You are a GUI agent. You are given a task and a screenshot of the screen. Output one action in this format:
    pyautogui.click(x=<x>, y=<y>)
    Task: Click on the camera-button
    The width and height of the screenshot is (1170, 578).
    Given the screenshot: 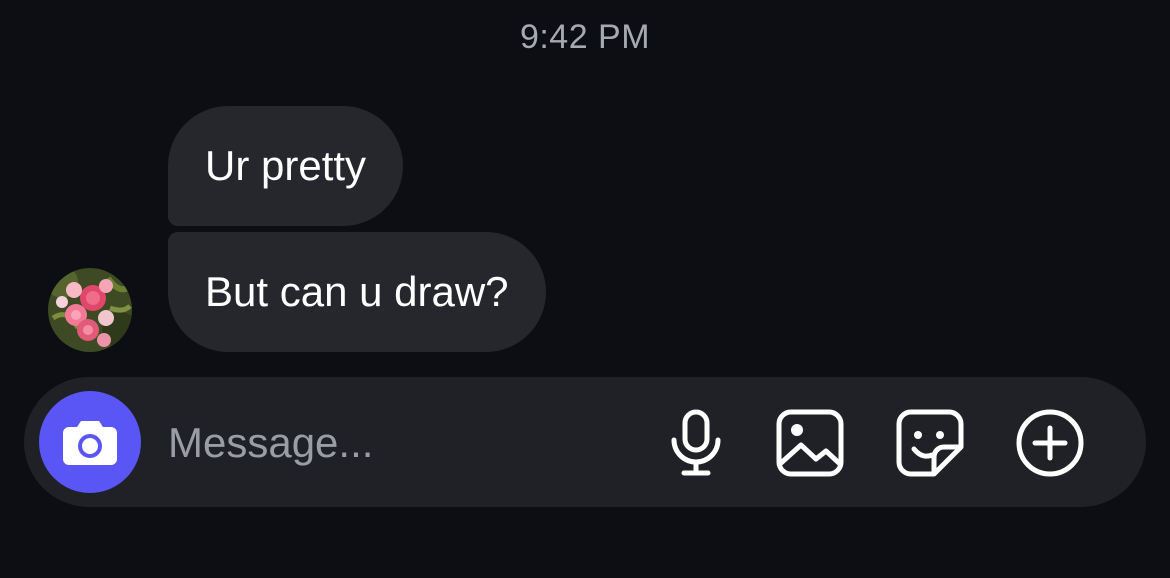 What is the action you would take?
    pyautogui.click(x=90, y=442)
    